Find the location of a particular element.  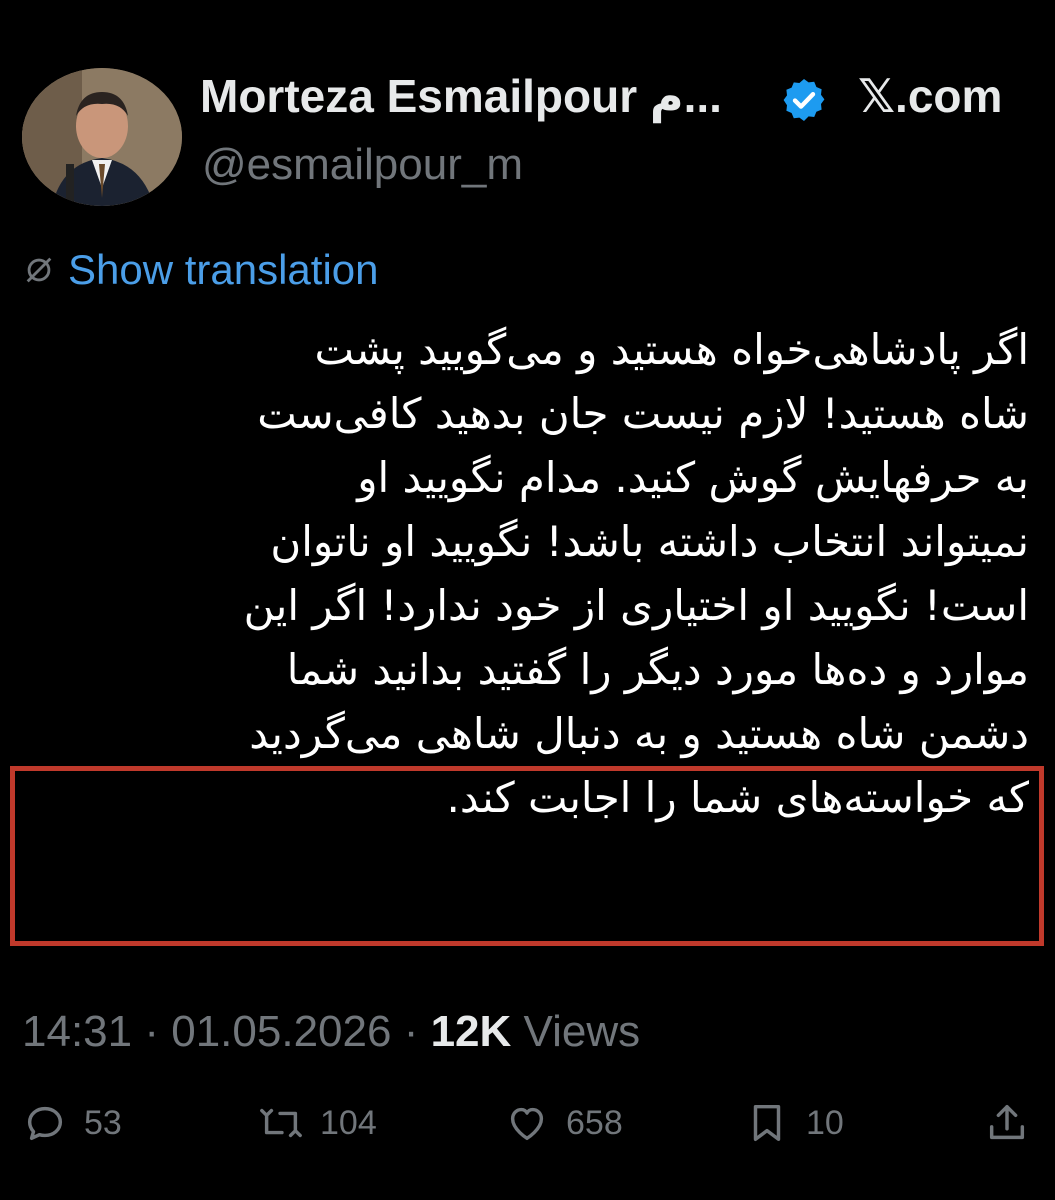

author-handle: @esmailpour_m is located at coordinates (362, 165).